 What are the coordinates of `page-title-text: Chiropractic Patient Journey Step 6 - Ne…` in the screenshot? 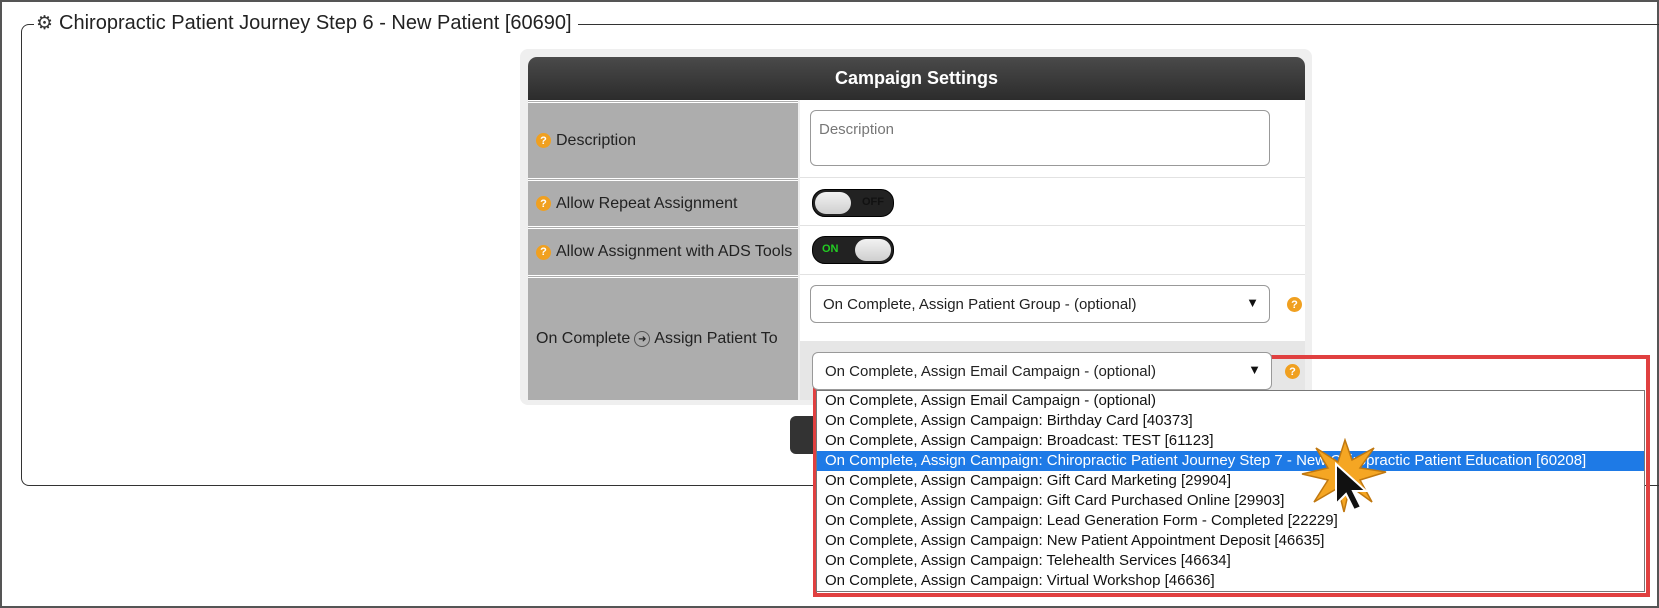 It's located at (315, 23).